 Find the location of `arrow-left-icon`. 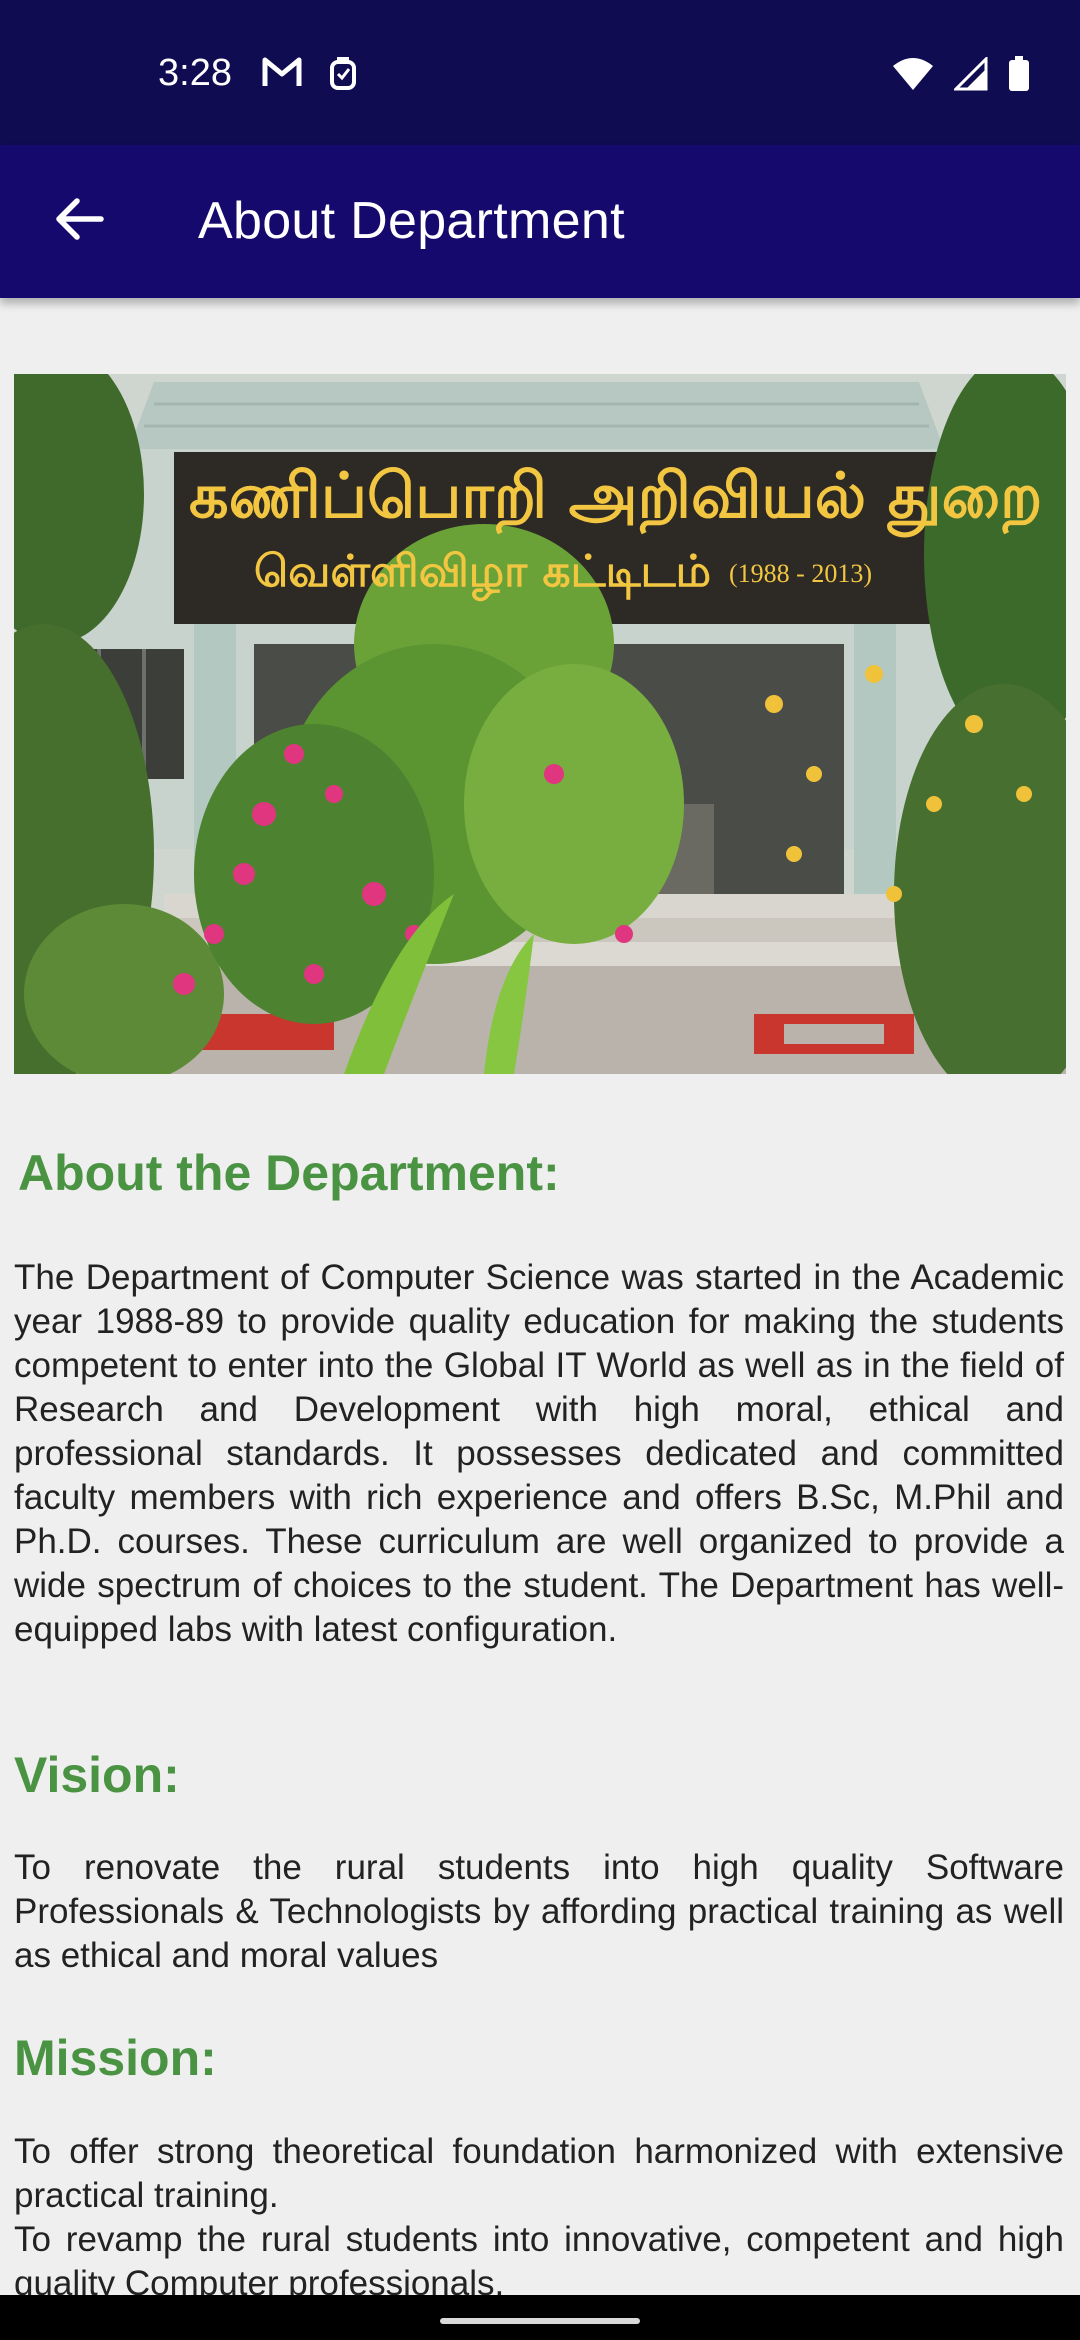

arrow-left-icon is located at coordinates (80, 221).